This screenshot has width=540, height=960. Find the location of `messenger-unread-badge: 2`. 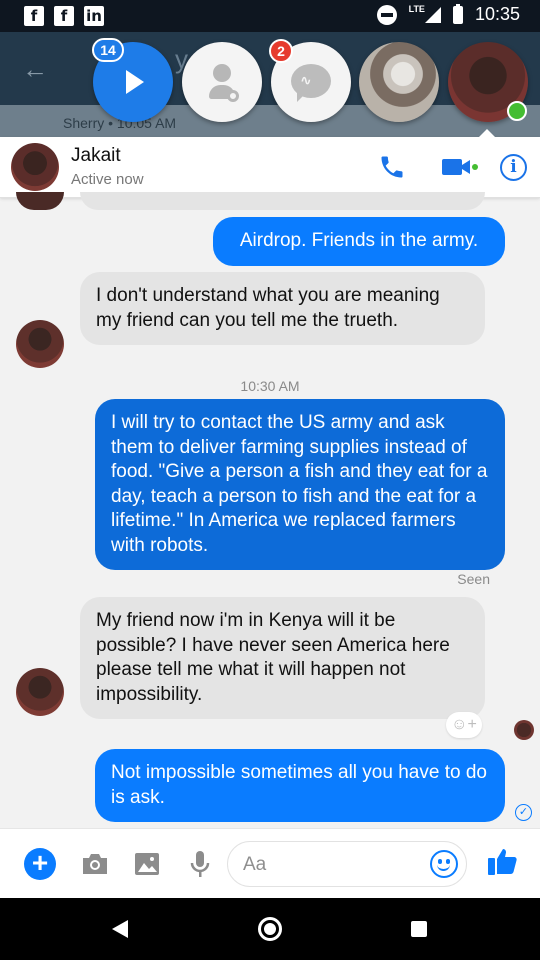

messenger-unread-badge: 2 is located at coordinates (281, 51).